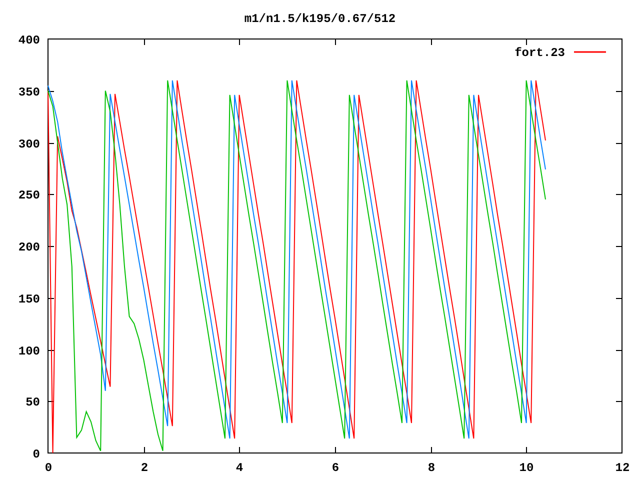 The width and height of the screenshot is (640, 480). Describe the element at coordinates (432, 468) in the screenshot. I see `axis-tick-label: 8` at that location.